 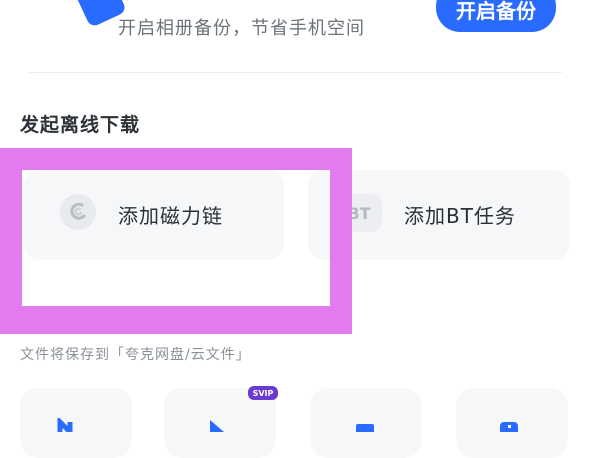 What do you see at coordinates (135, 355) in the screenshot?
I see `save-path-text: 文件将保存到「夸克网盘/云文件」` at bounding box center [135, 355].